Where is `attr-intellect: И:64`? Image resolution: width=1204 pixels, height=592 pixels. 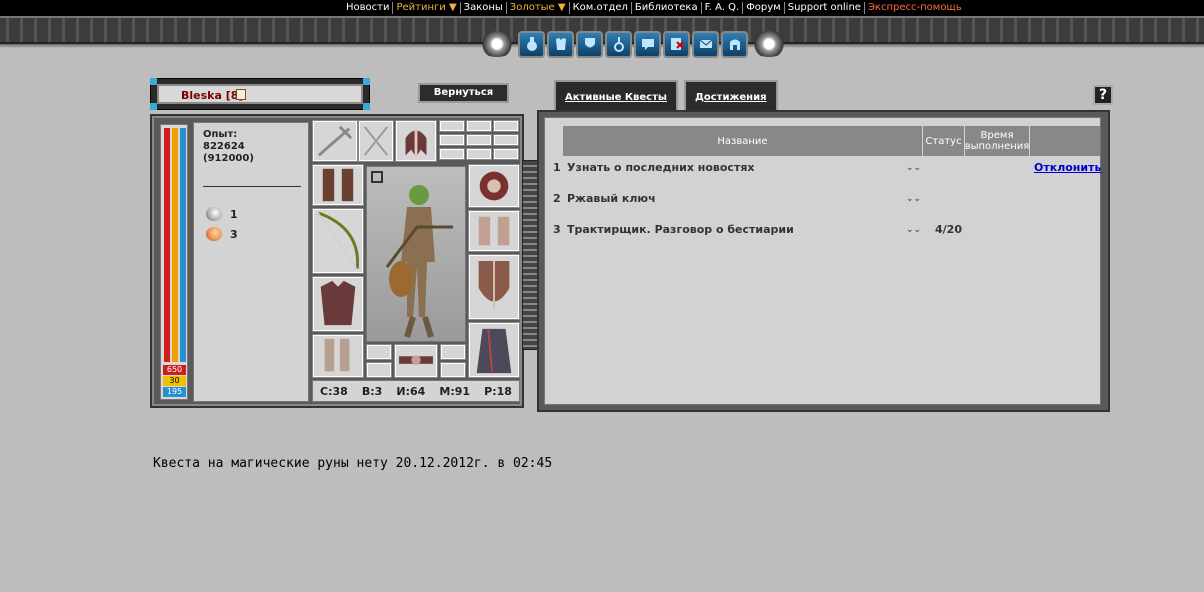 attr-intellect: И:64 is located at coordinates (411, 391).